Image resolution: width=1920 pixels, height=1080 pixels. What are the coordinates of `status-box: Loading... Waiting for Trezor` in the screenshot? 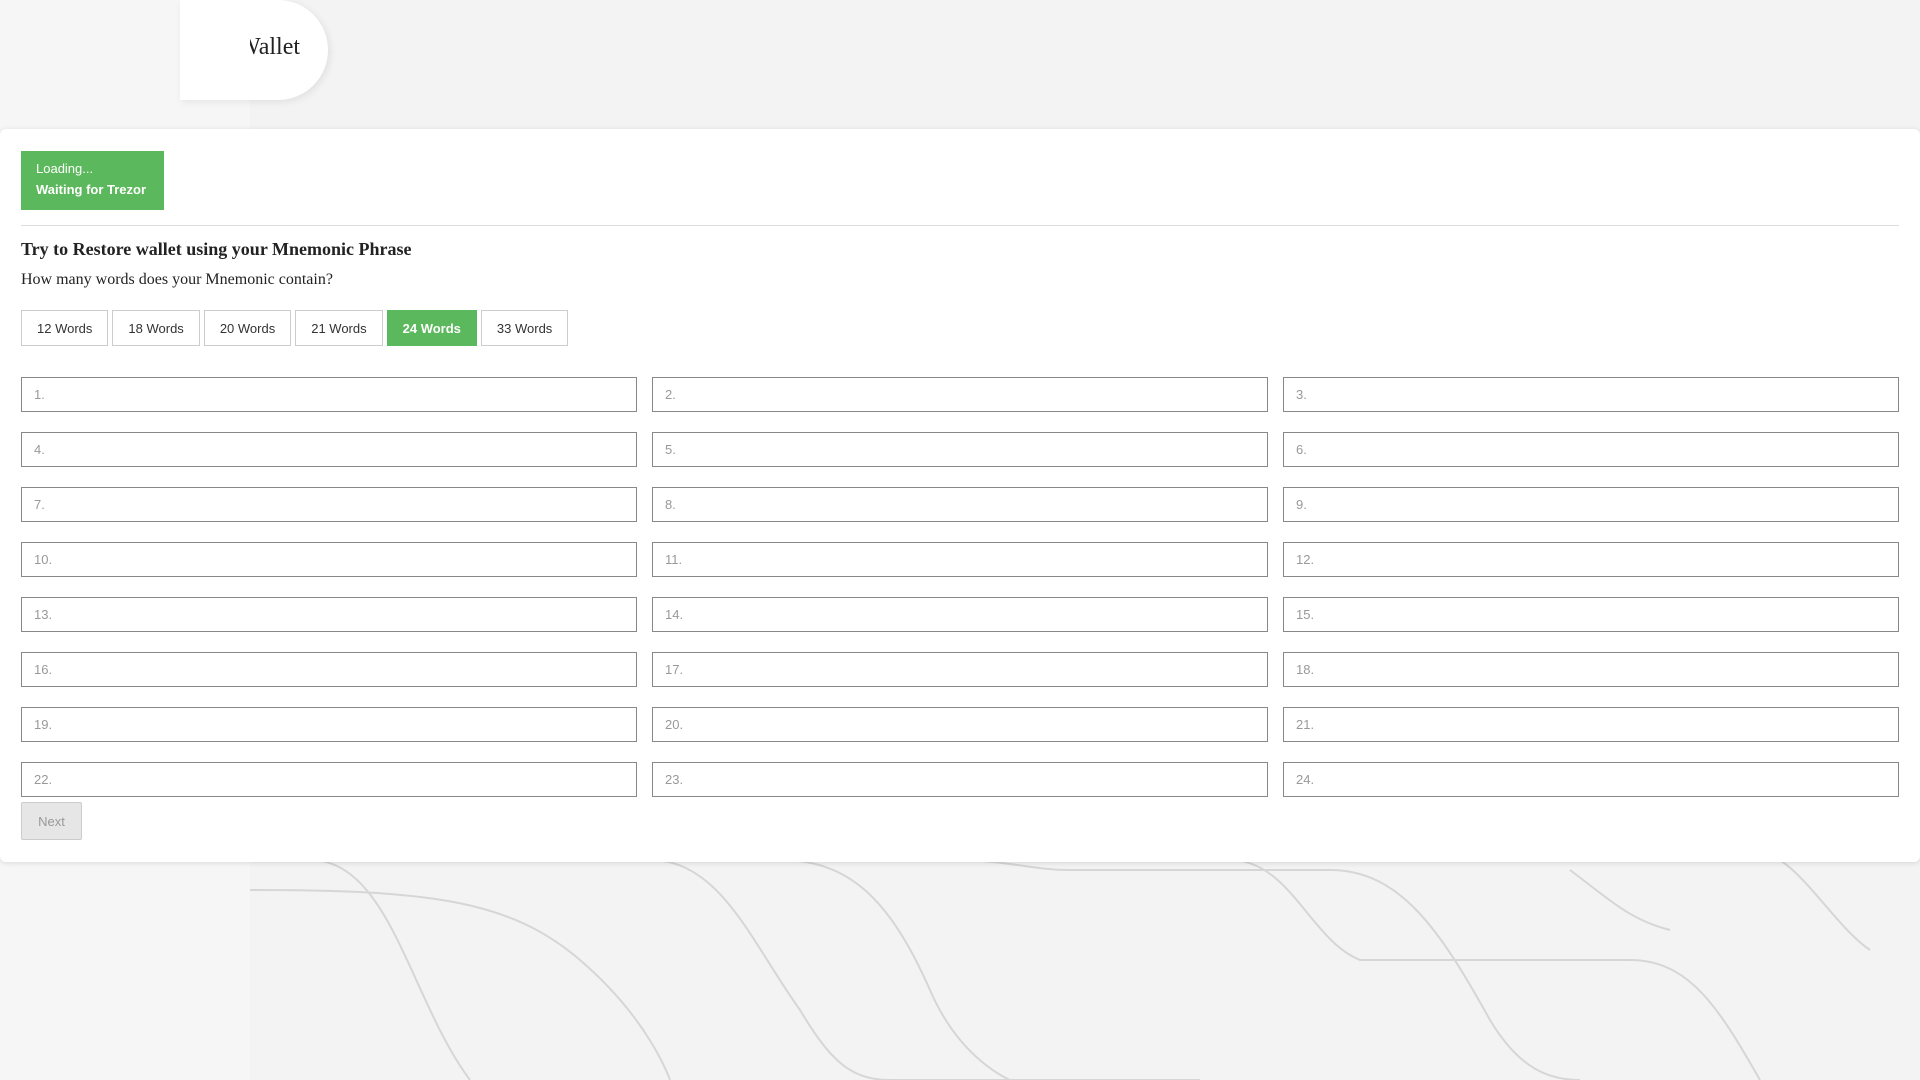 It's located at (92, 180).